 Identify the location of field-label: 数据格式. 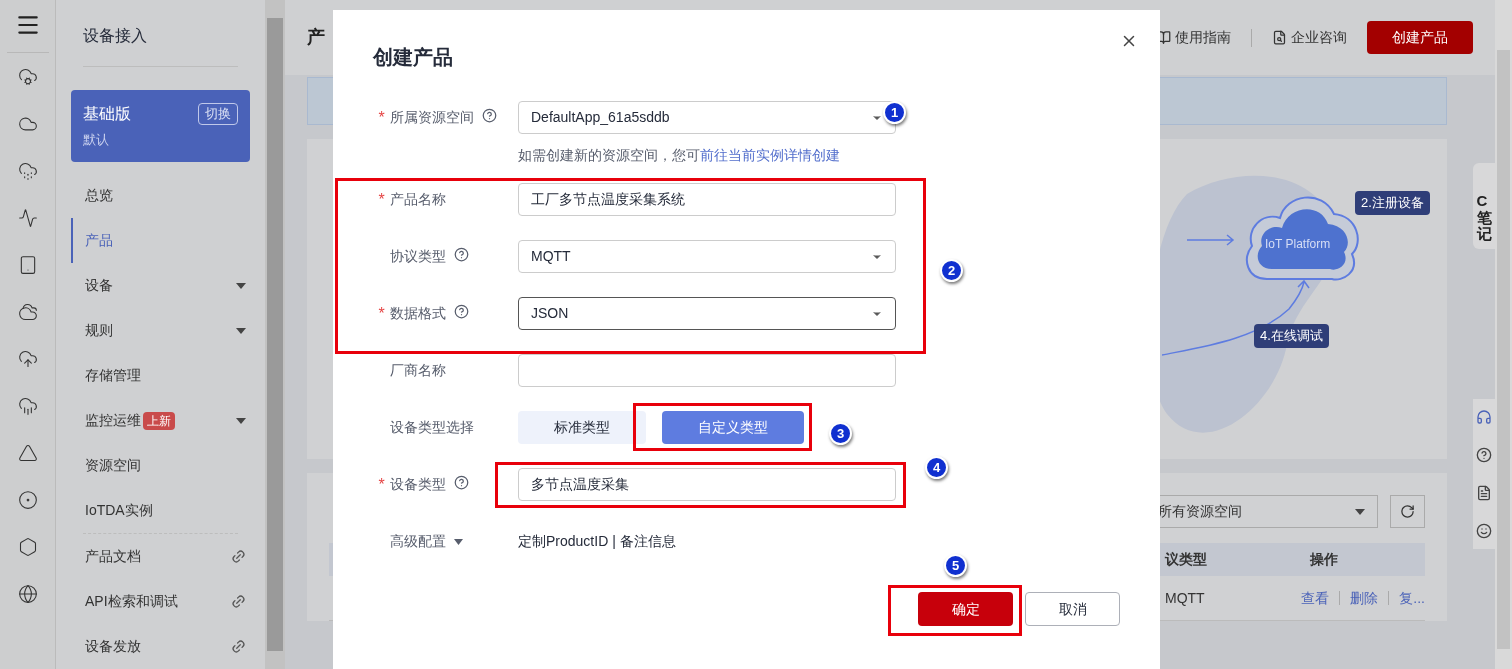
(418, 313).